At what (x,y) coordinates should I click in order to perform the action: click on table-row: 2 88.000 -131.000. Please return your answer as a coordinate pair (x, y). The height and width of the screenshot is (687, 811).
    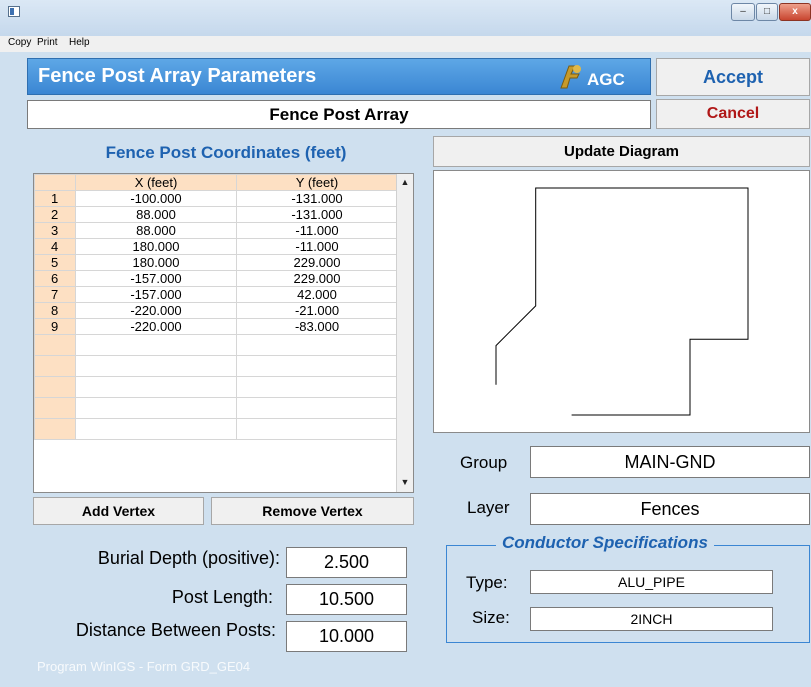
    Looking at the image, I should click on (216, 214).